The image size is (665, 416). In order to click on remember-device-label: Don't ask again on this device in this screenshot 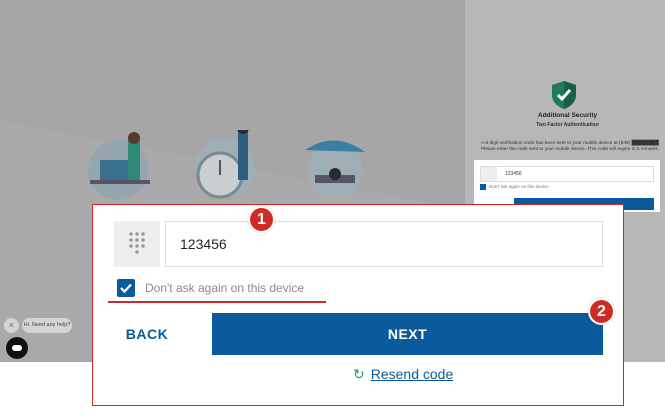, I will do `click(224, 288)`.